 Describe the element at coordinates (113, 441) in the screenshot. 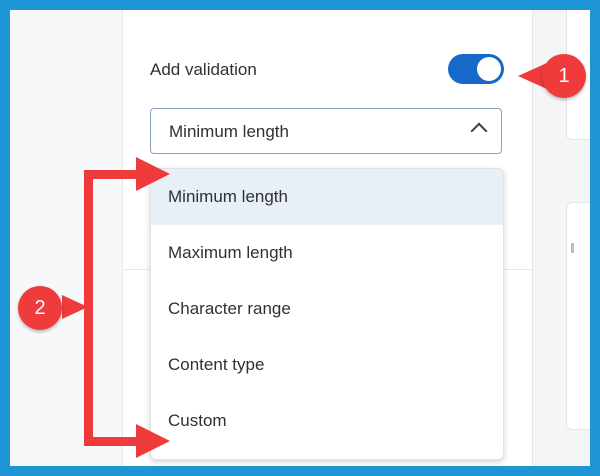

I see `bracket-bottom-arm` at that location.